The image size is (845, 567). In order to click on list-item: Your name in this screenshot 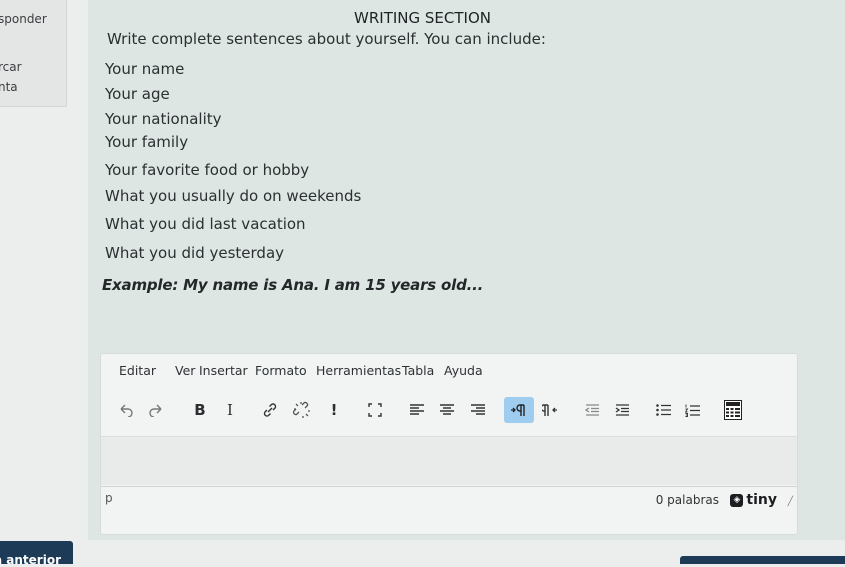, I will do `click(145, 69)`.